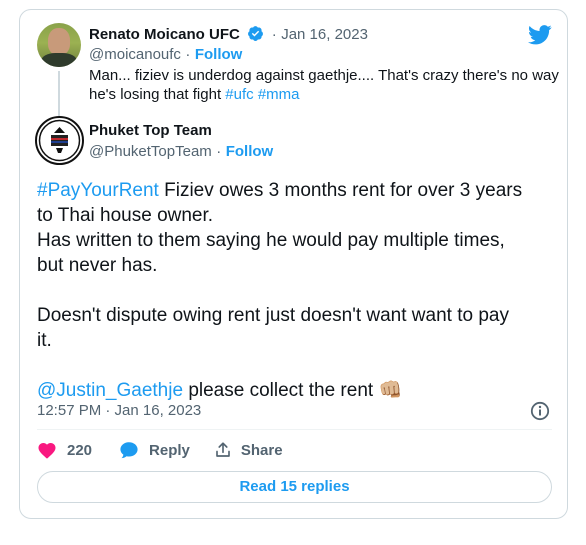 The height and width of the screenshot is (545, 586). I want to click on hashtag-ufc: #ufc, so click(239, 94).